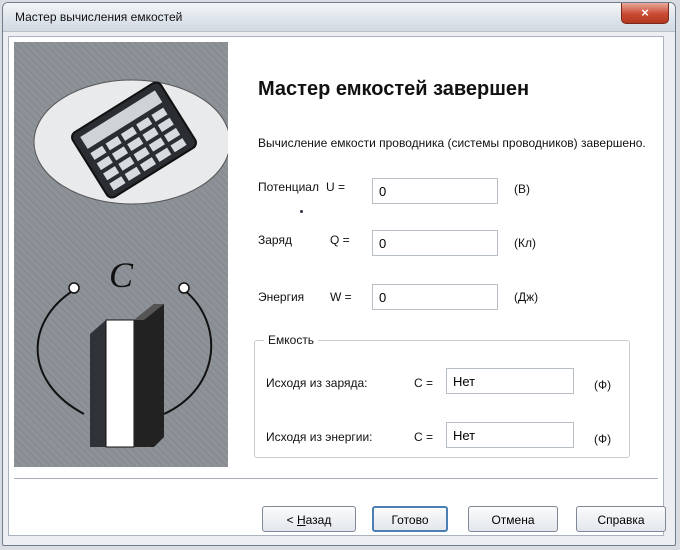 The image size is (680, 550). Describe the element at coordinates (435, 297) in the screenshot. I see `energy-input` at that location.